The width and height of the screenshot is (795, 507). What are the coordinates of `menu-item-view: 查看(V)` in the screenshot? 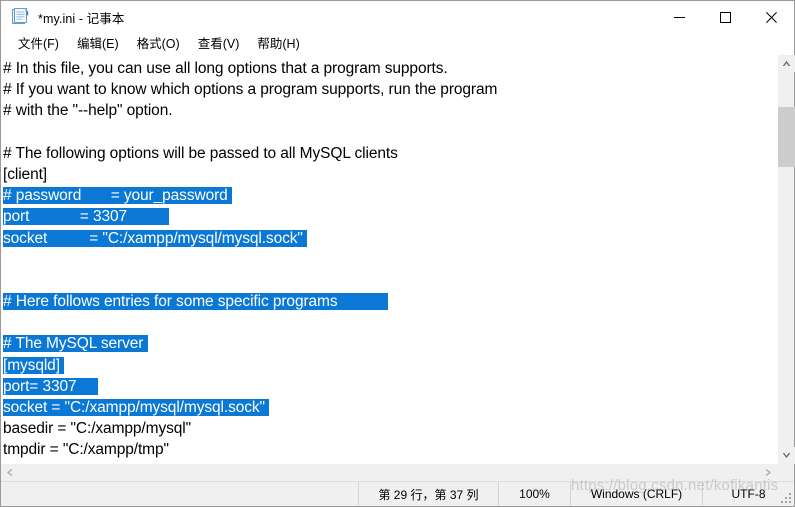 It's located at (219, 44).